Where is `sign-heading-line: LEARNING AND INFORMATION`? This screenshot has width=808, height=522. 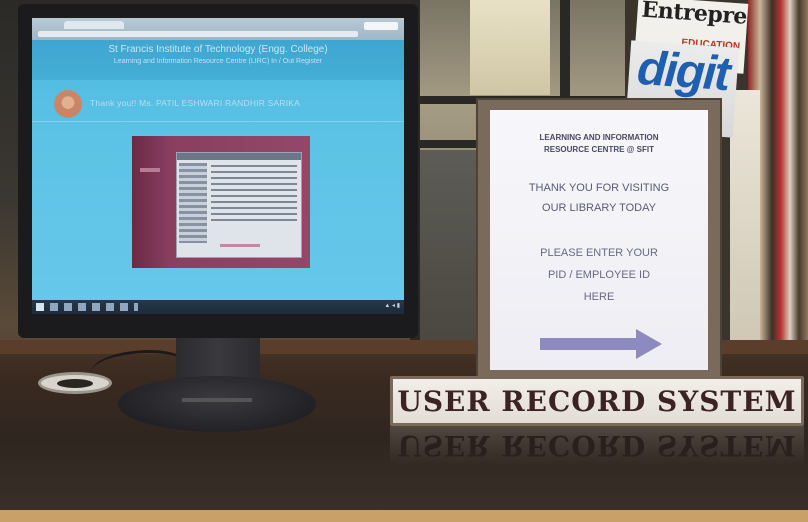
sign-heading-line: LEARNING AND INFORMATION is located at coordinates (599, 137).